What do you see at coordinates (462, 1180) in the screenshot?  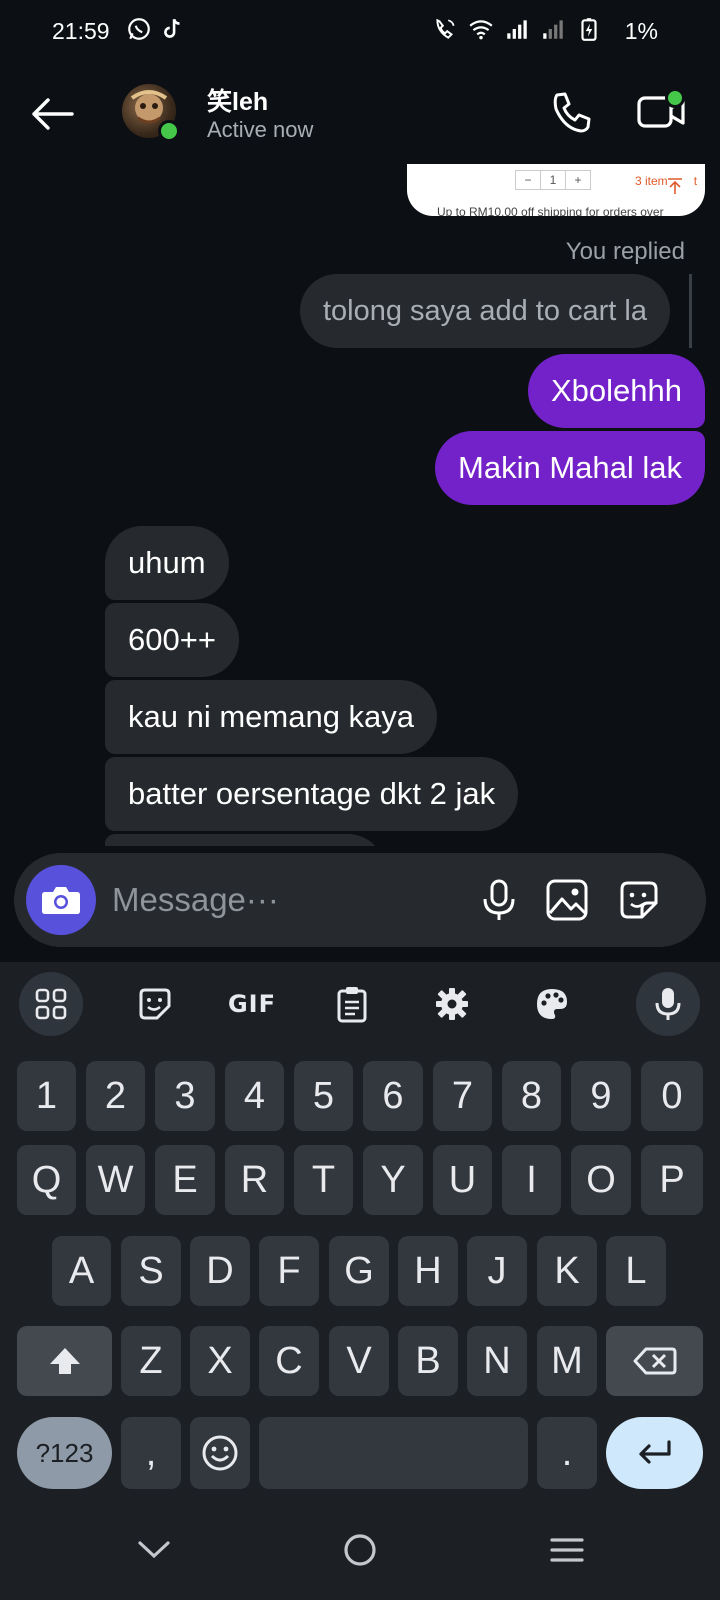 I see `key-u: U` at bounding box center [462, 1180].